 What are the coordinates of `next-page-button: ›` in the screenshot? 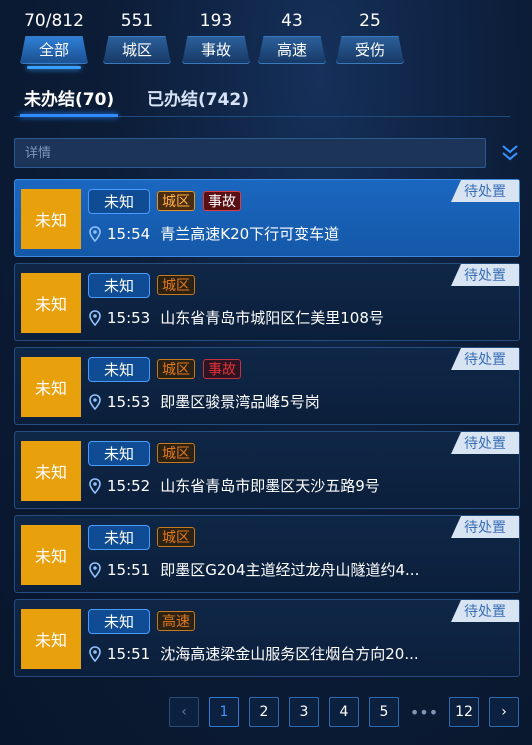 It's located at (504, 712).